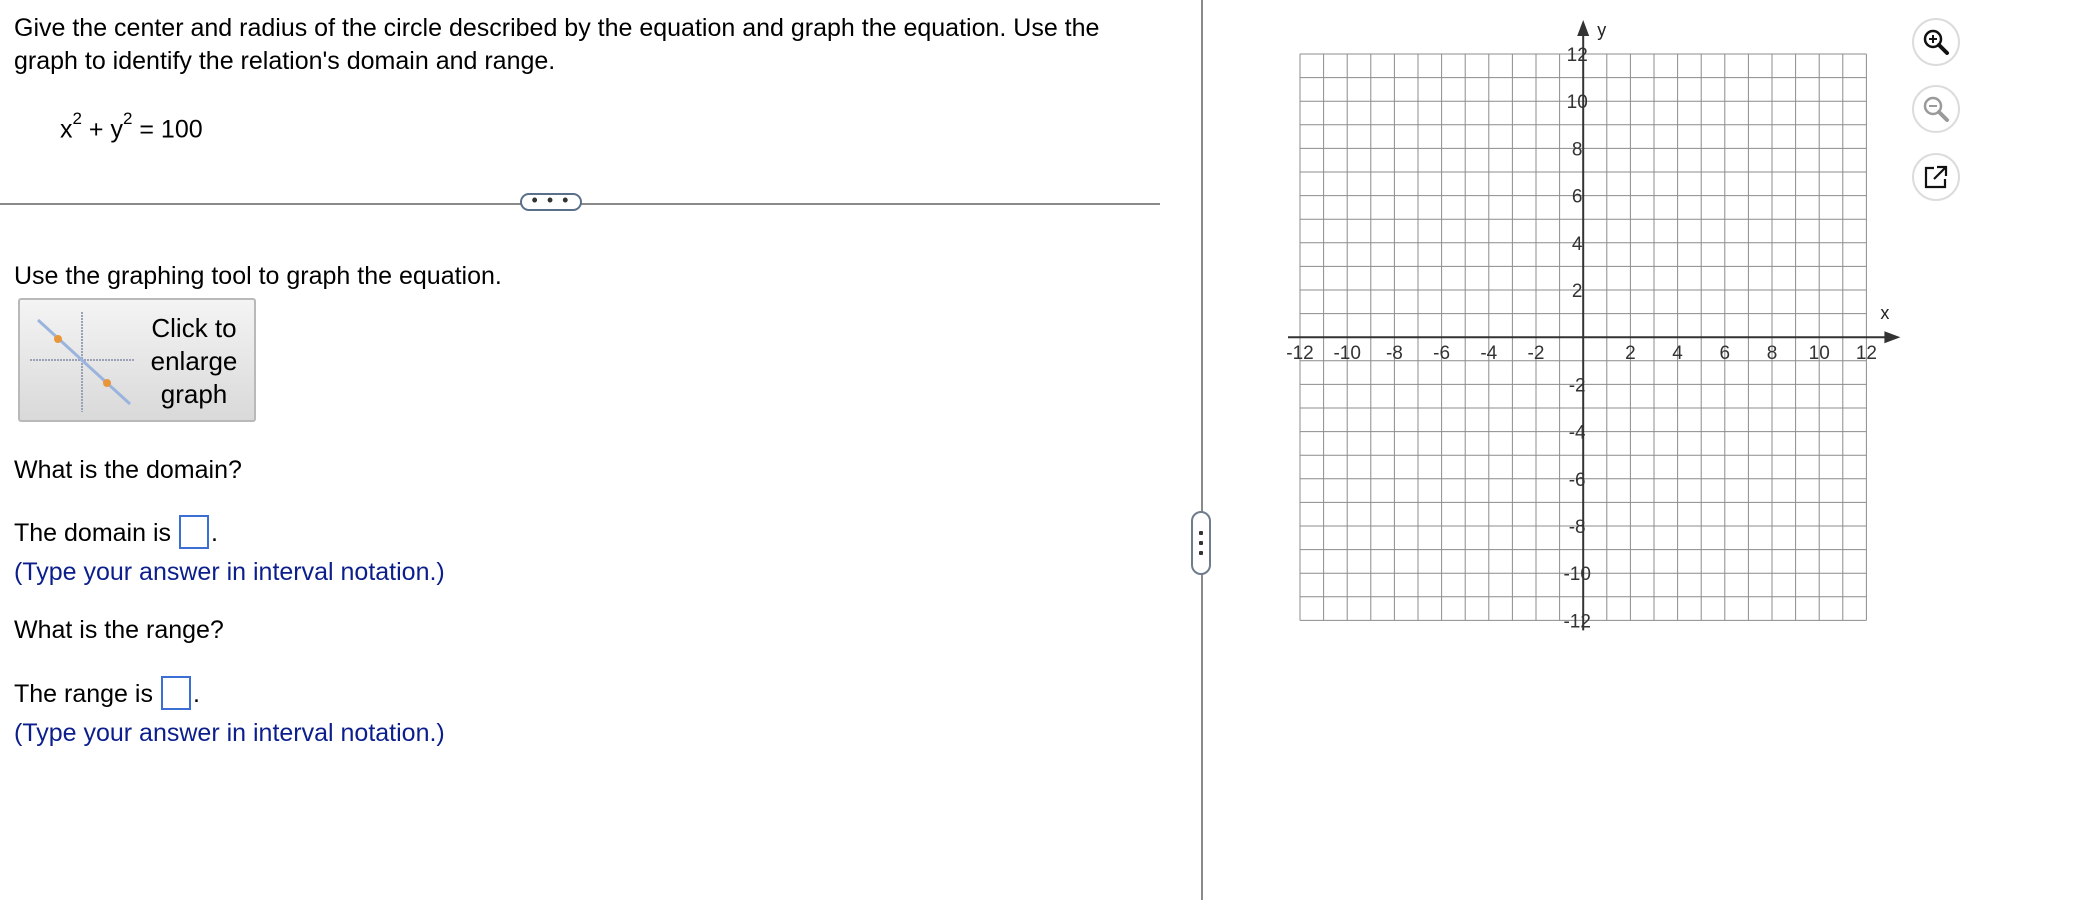 This screenshot has height=900, width=2082. I want to click on y-axis-arrow, so click(1583, 28).